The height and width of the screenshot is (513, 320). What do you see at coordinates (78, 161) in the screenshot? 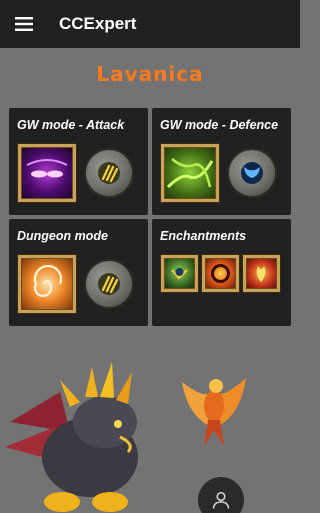
I see `gw-attack-card: GW mode - Attack` at bounding box center [78, 161].